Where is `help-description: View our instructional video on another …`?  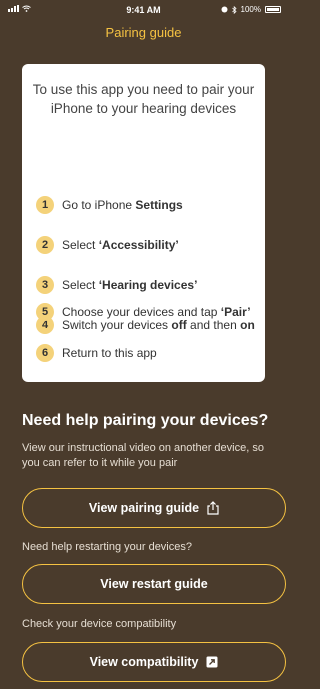
help-description: View our instructional video on another … is located at coordinates (143, 455).